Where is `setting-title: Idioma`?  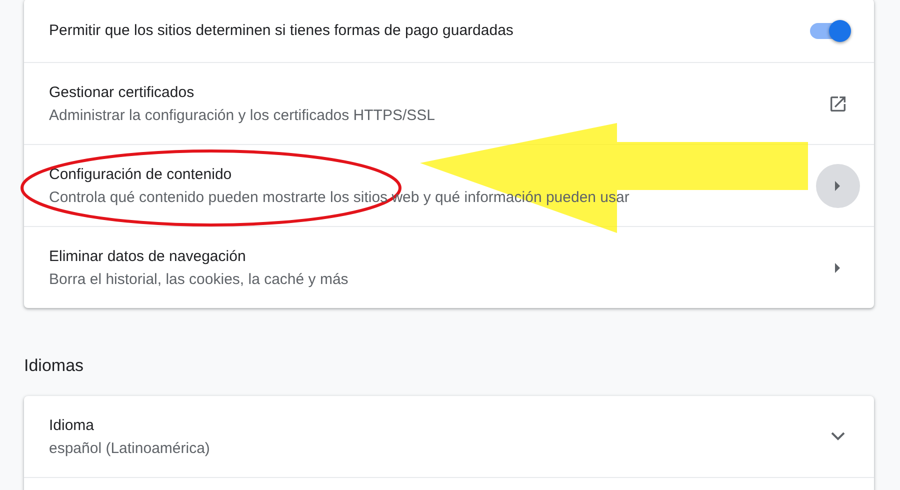 setting-title: Idioma is located at coordinates (72, 425).